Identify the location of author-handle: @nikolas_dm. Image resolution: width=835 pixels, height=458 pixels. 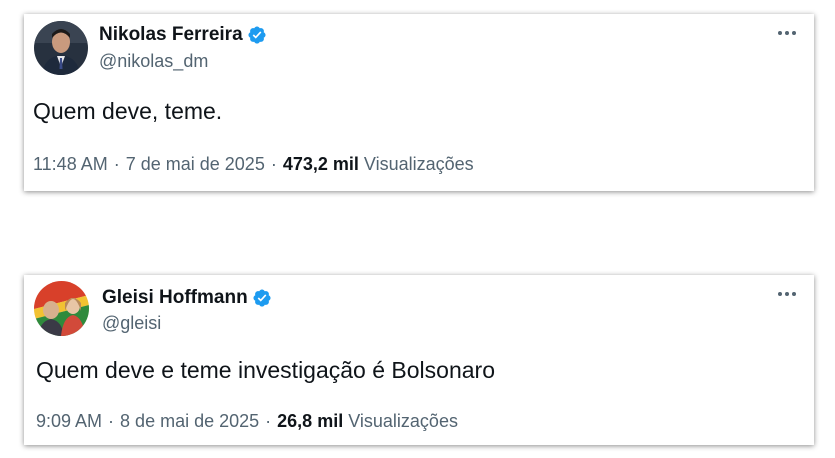
(153, 61).